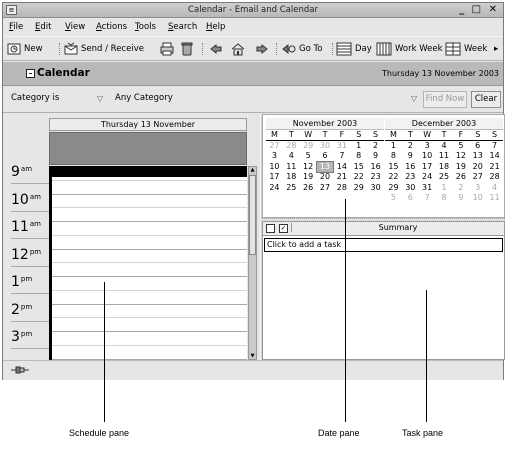  I want to click on scroll-up-icon: ▲, so click(252, 170).